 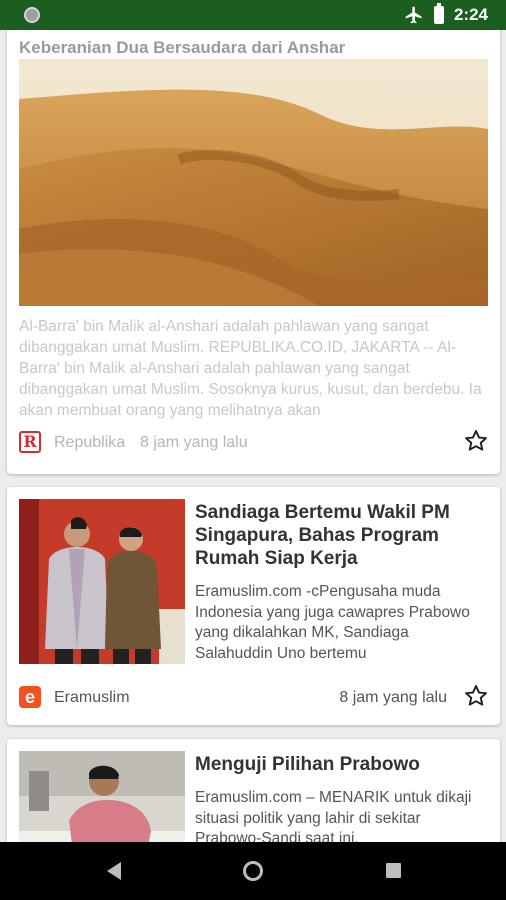 I want to click on home-icon, so click(x=253, y=871).